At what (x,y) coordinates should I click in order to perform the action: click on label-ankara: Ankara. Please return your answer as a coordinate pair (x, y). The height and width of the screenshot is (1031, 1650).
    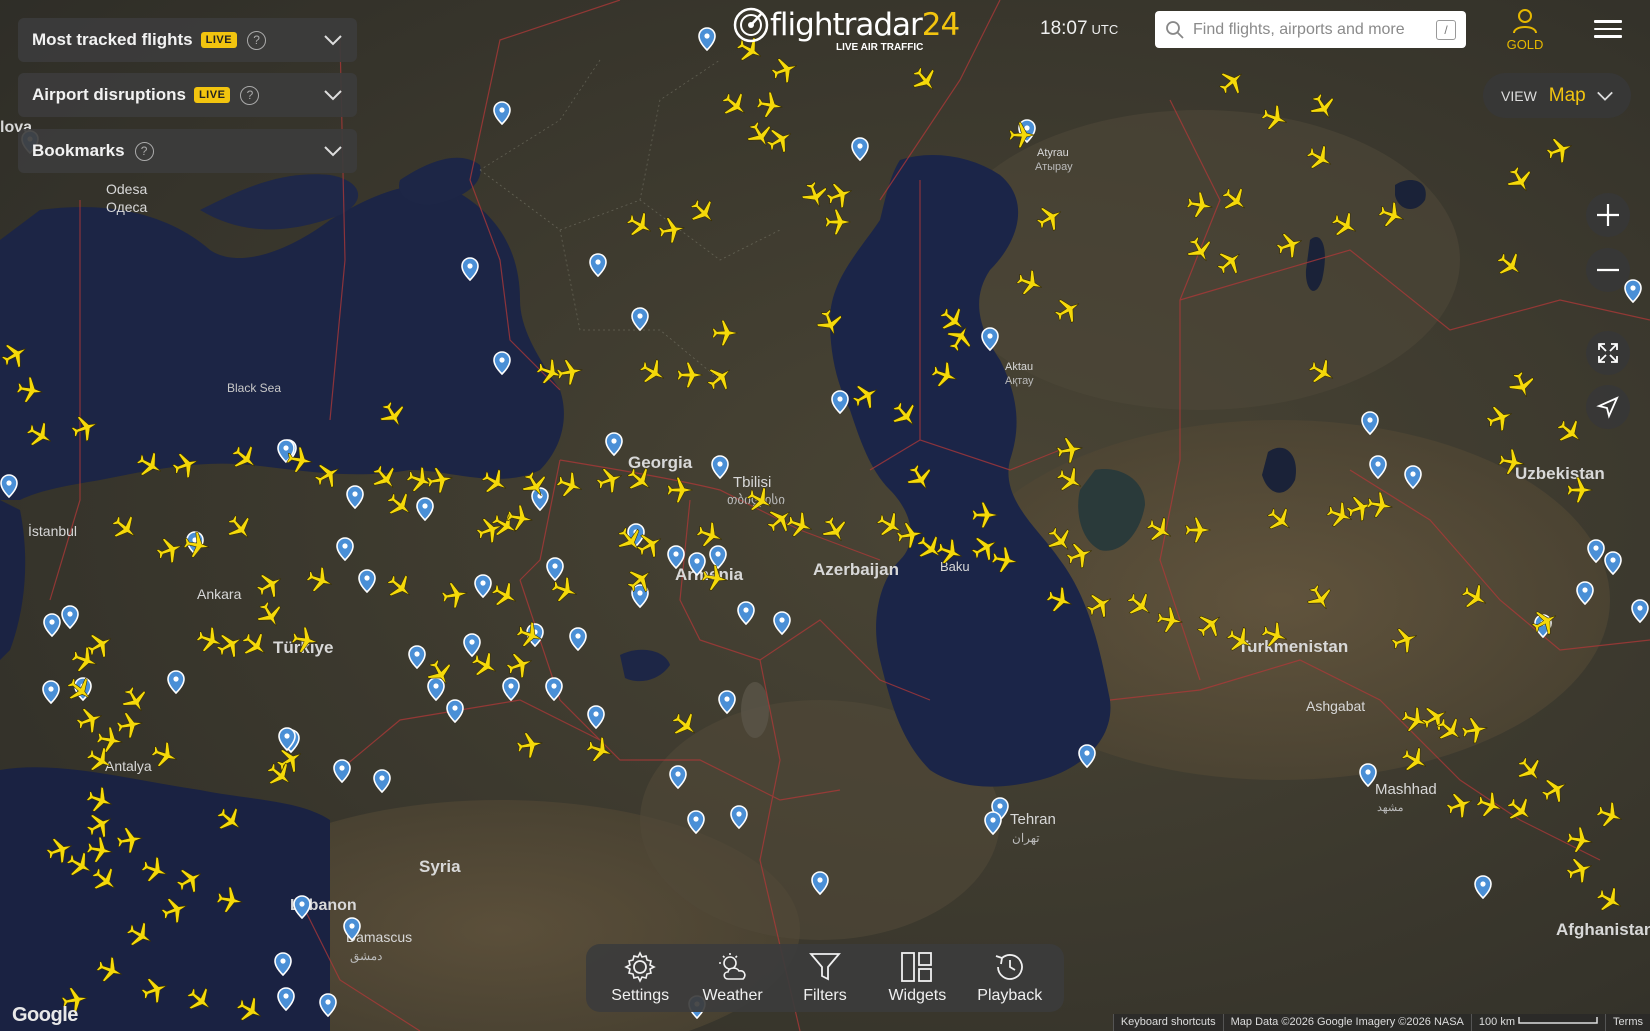
    Looking at the image, I should click on (219, 594).